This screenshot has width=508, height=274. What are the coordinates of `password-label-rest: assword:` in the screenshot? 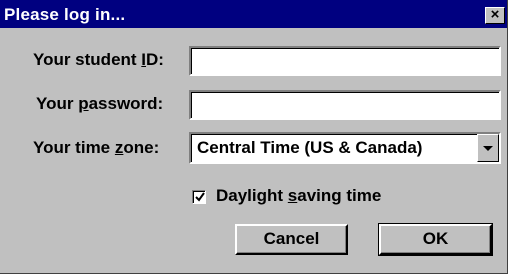 It's located at (126, 103).